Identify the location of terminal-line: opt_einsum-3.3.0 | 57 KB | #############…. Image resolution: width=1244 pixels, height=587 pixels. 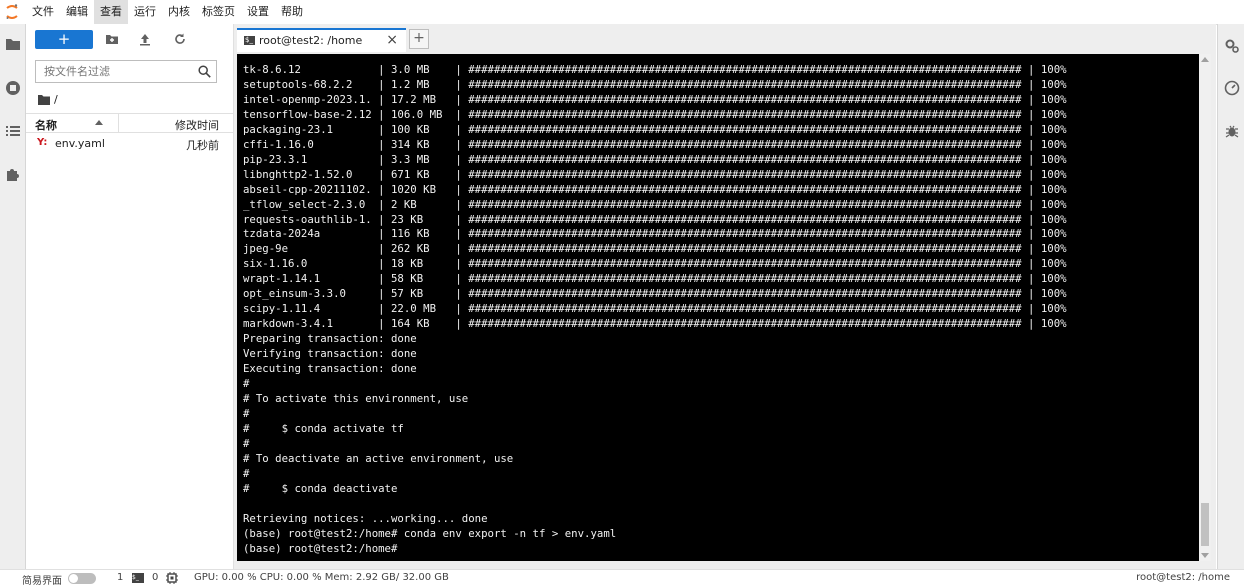
(655, 294).